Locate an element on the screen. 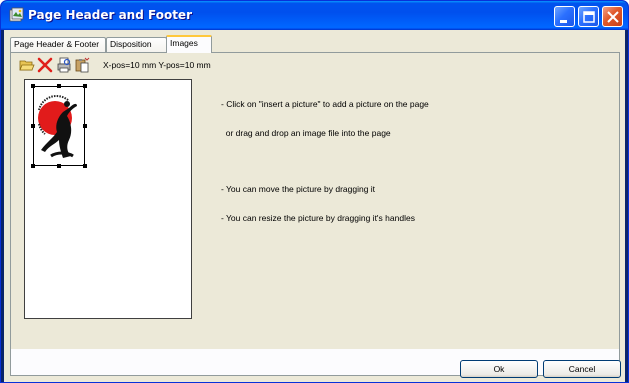  app-icon is located at coordinates (17, 15).